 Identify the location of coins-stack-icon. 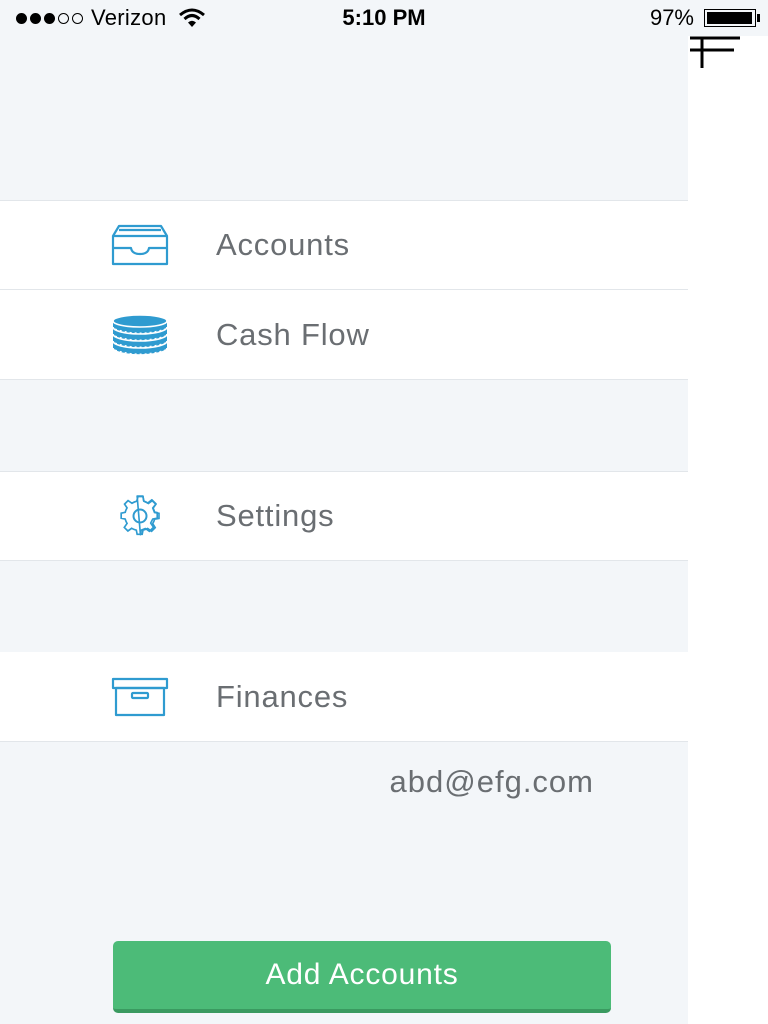
(140, 335).